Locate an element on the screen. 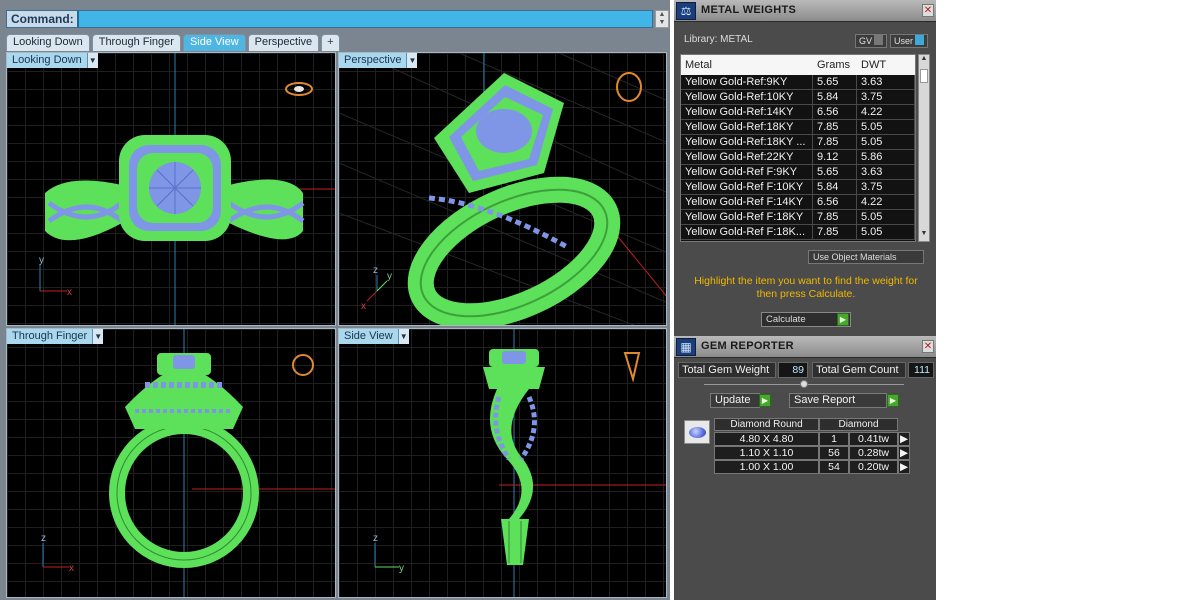 This screenshot has width=1200, height=600. ring-side-view: z y is located at coordinates (519, 463).